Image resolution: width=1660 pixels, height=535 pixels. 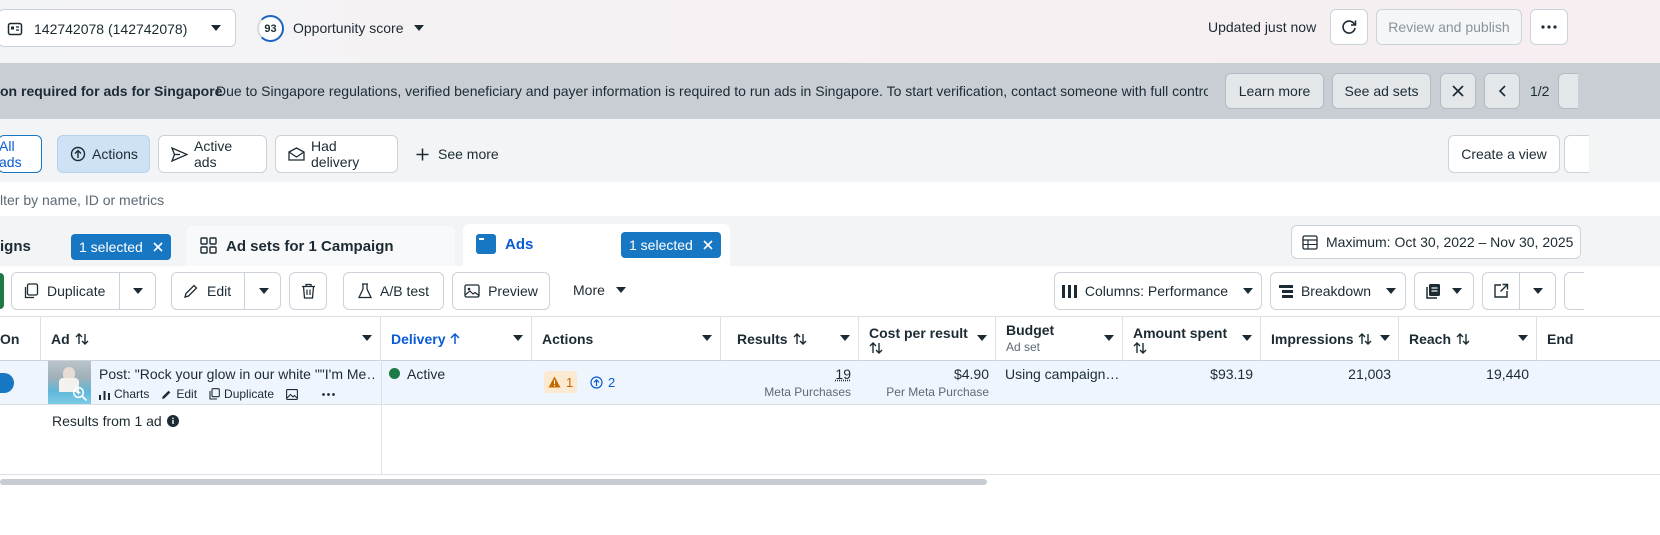 What do you see at coordinates (381, 440) in the screenshot?
I see `column-divider` at bounding box center [381, 440].